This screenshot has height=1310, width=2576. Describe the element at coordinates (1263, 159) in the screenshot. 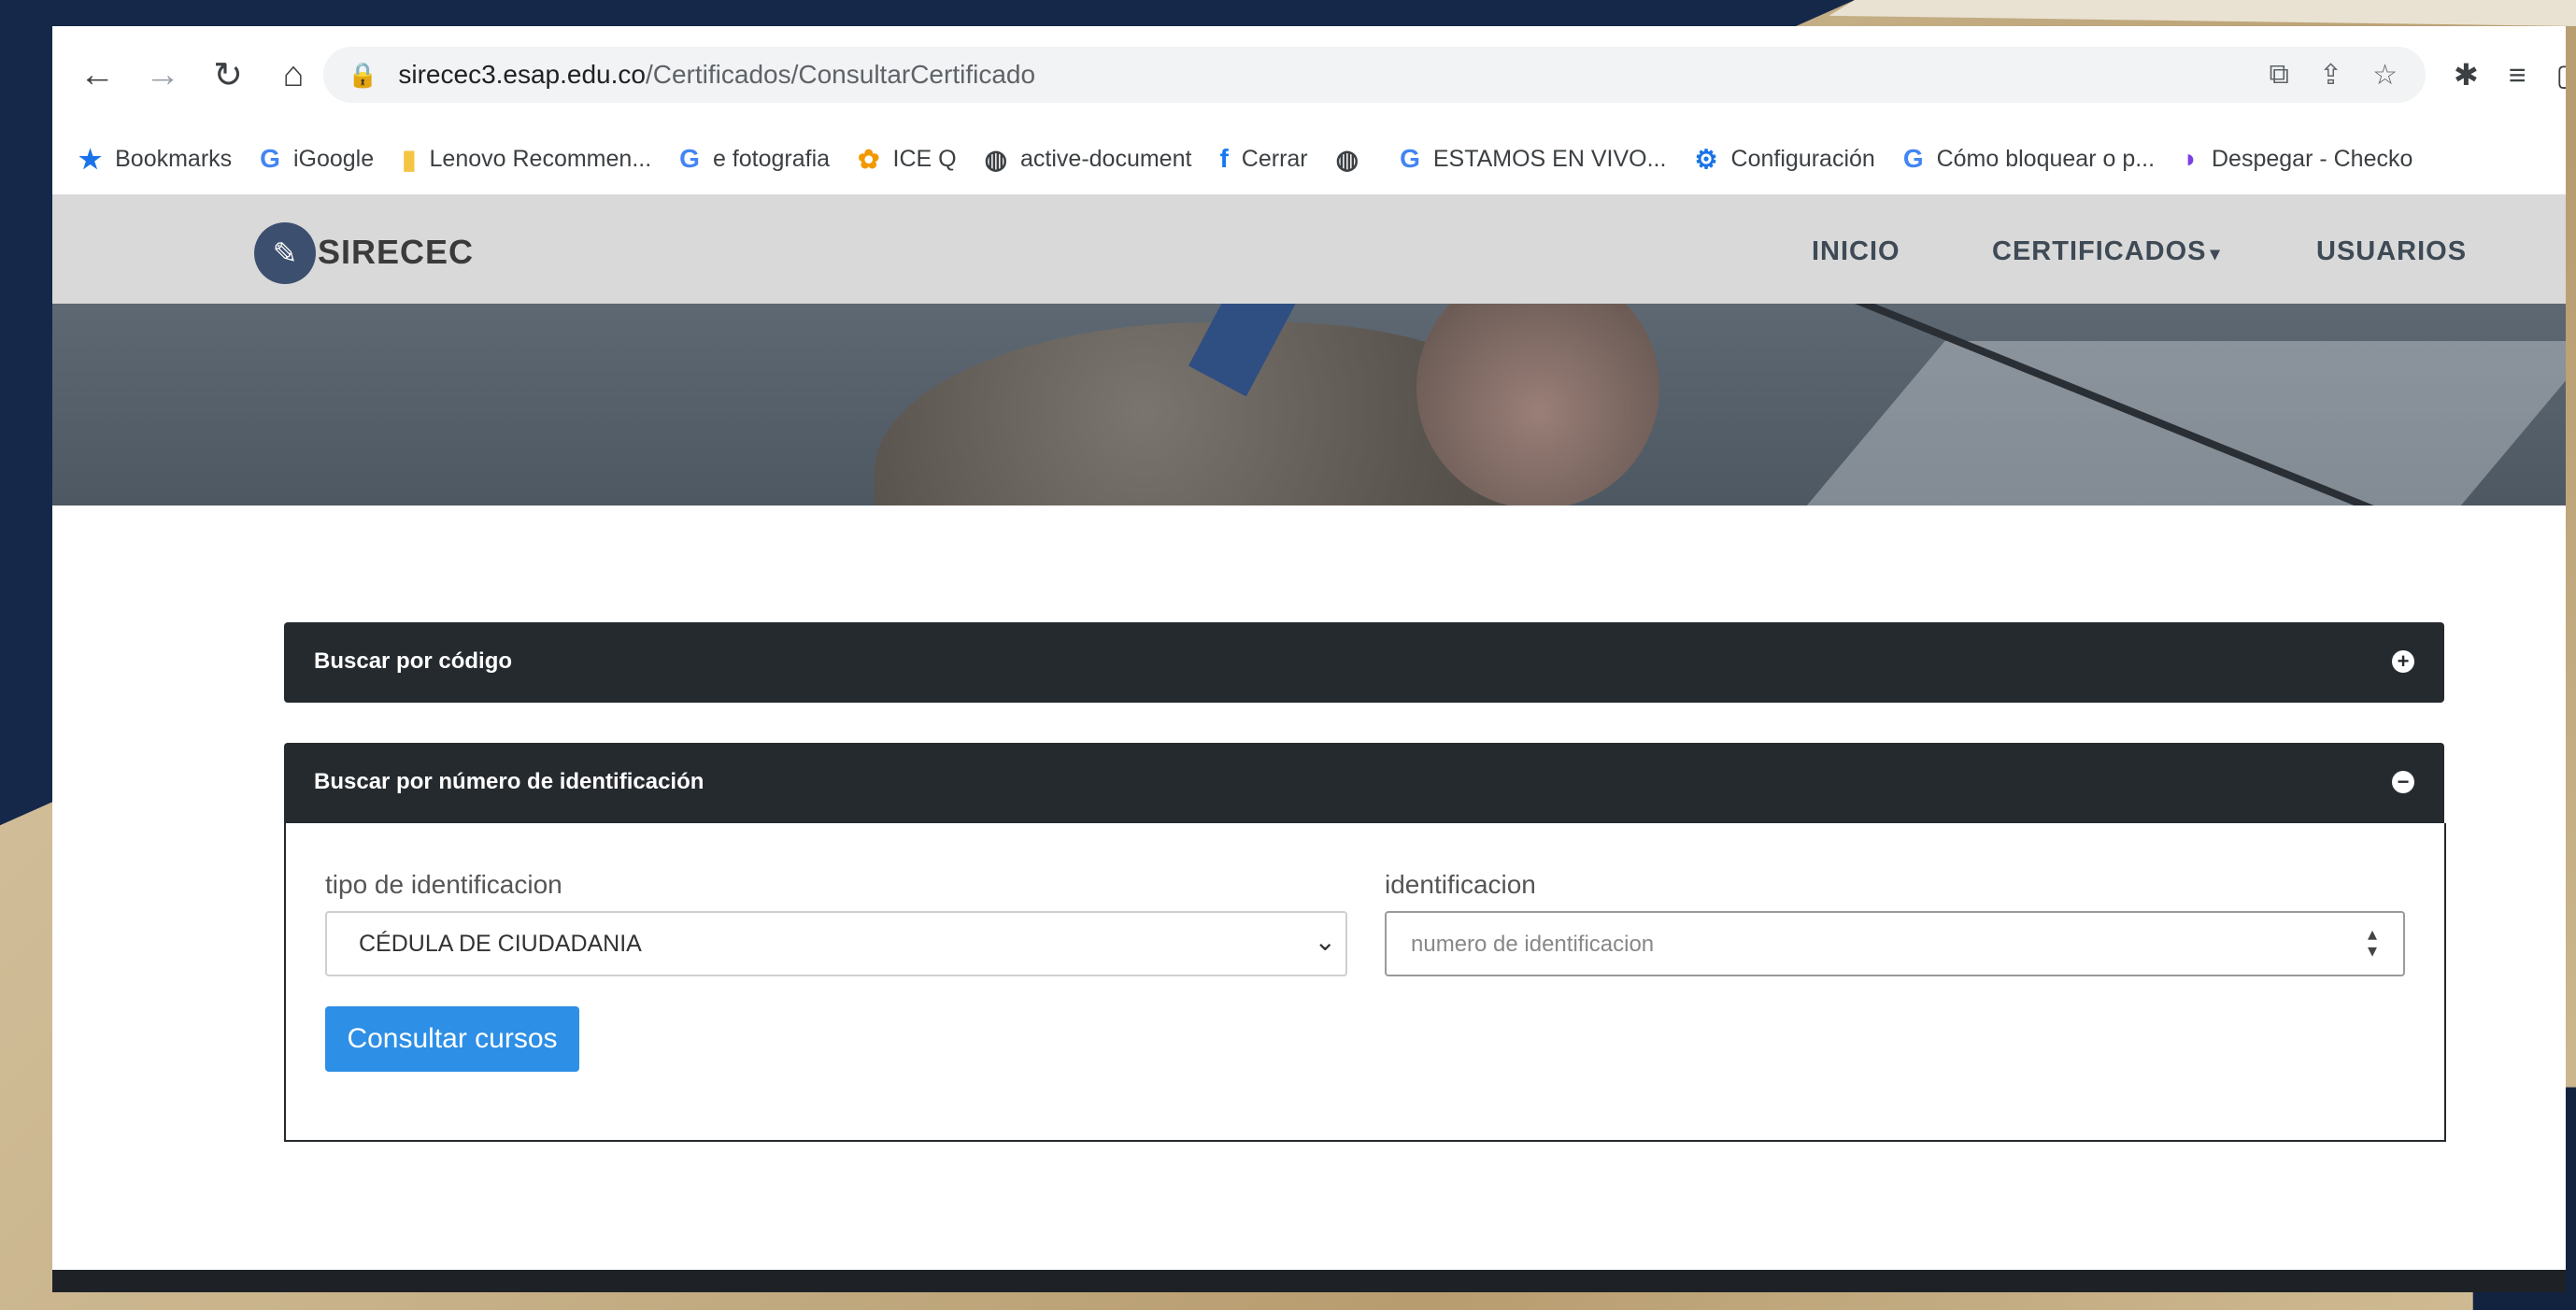

I see `bookmark-item: f Cerrar` at that location.